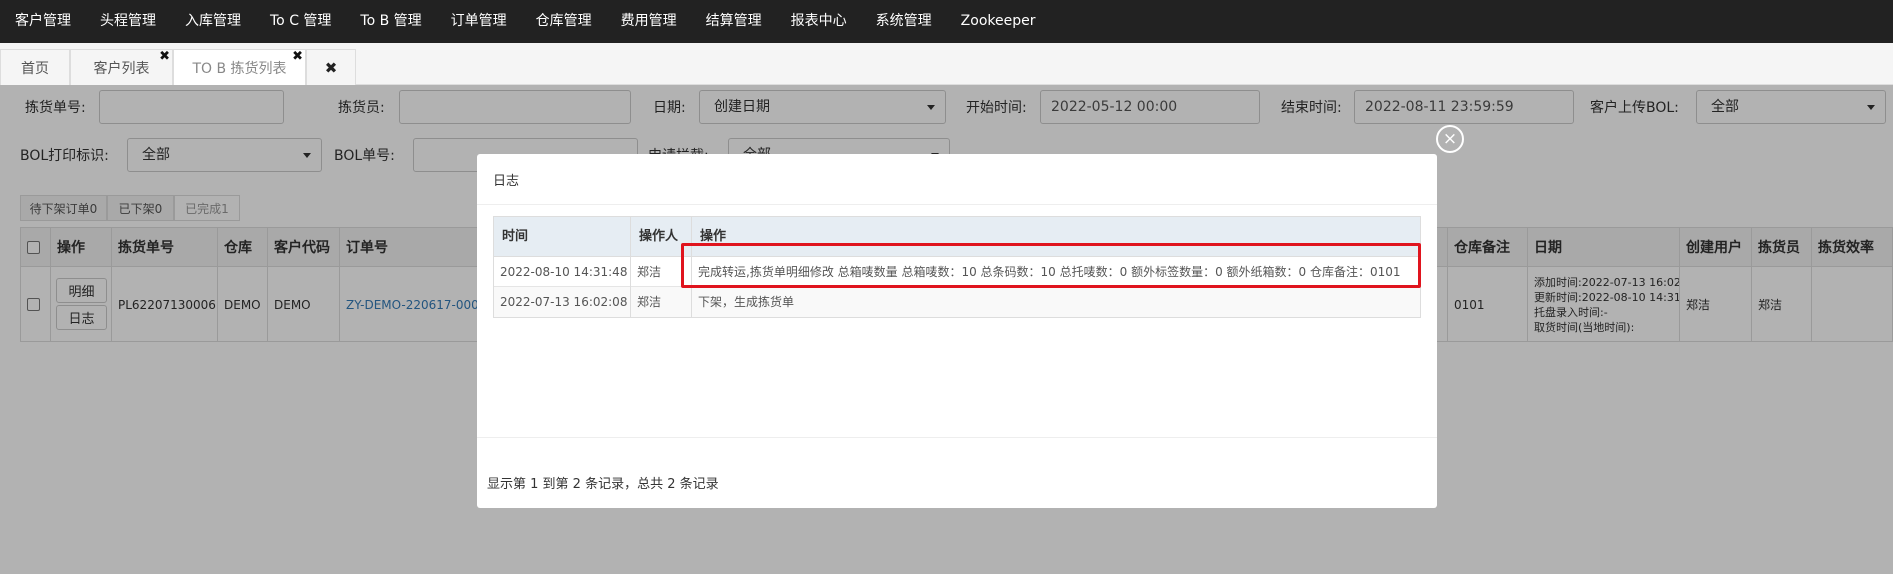 The height and width of the screenshot is (574, 1893). I want to click on close-icon: ×, so click(1450, 139).